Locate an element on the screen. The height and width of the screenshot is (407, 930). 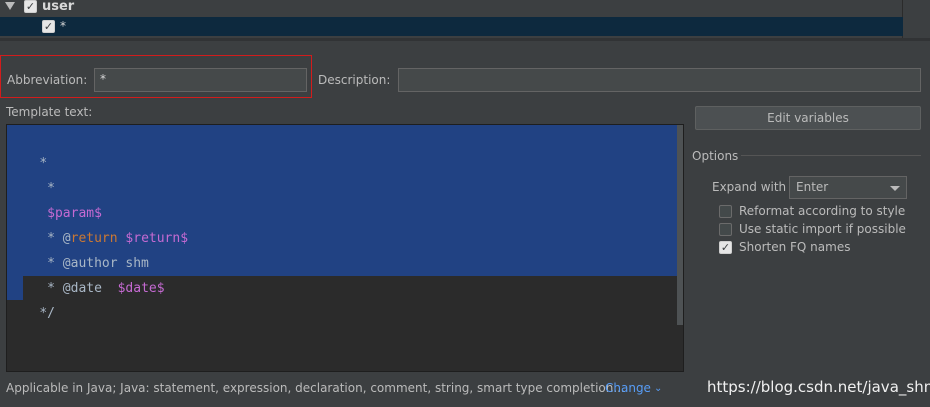
divider is located at coordinates (465, 39).